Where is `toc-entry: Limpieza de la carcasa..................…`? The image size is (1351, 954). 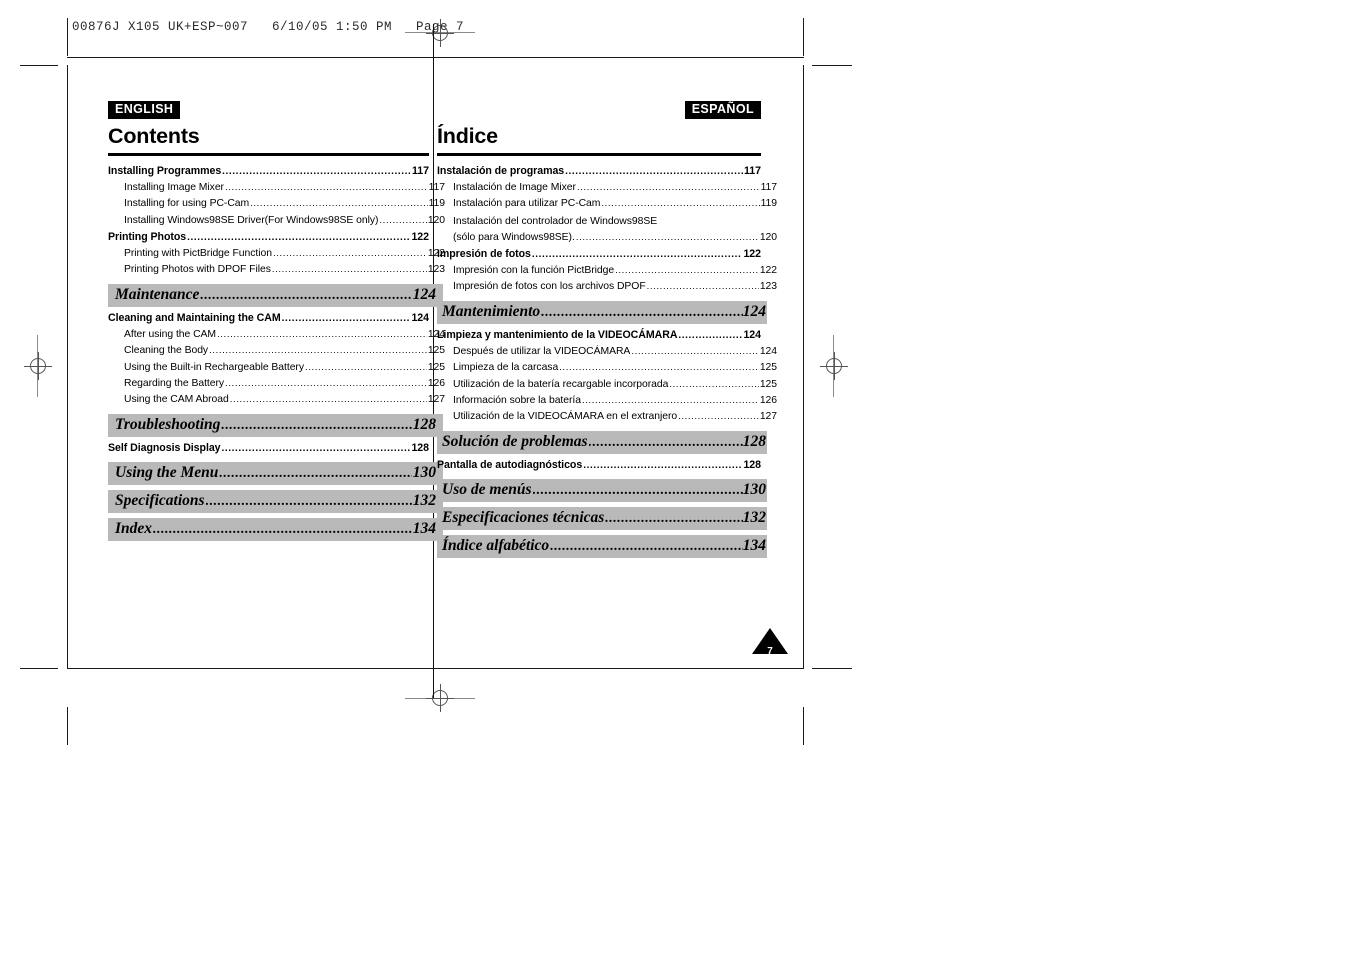
toc-entry: Limpieza de la carcasa..................… is located at coordinates (607, 368).